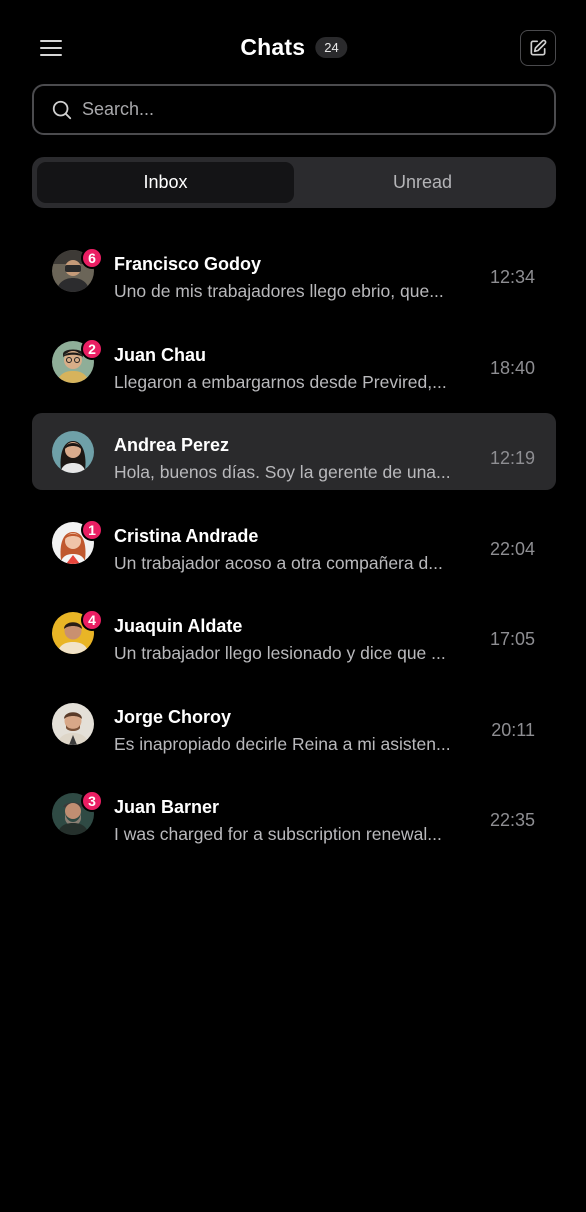 The width and height of the screenshot is (586, 1212). Describe the element at coordinates (512, 277) in the screenshot. I see `message-time: 12:34` at that location.